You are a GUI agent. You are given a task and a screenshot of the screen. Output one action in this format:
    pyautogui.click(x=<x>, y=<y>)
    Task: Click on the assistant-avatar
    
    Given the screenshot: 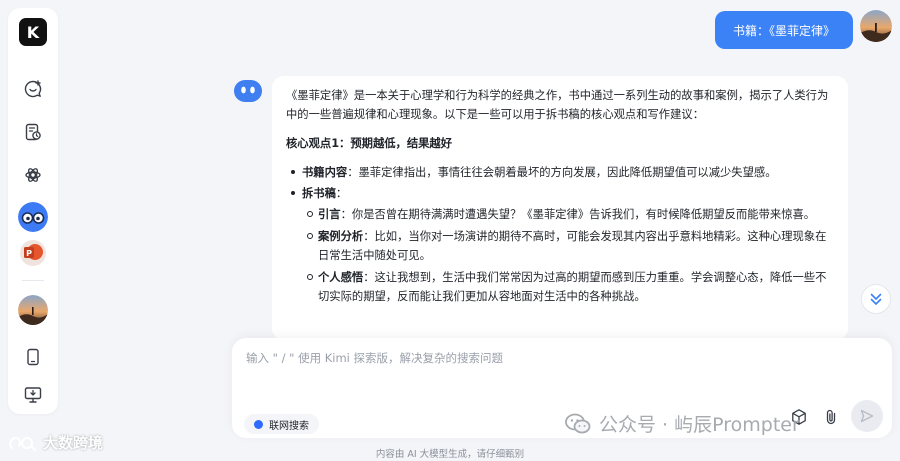 What is the action you would take?
    pyautogui.click(x=248, y=91)
    